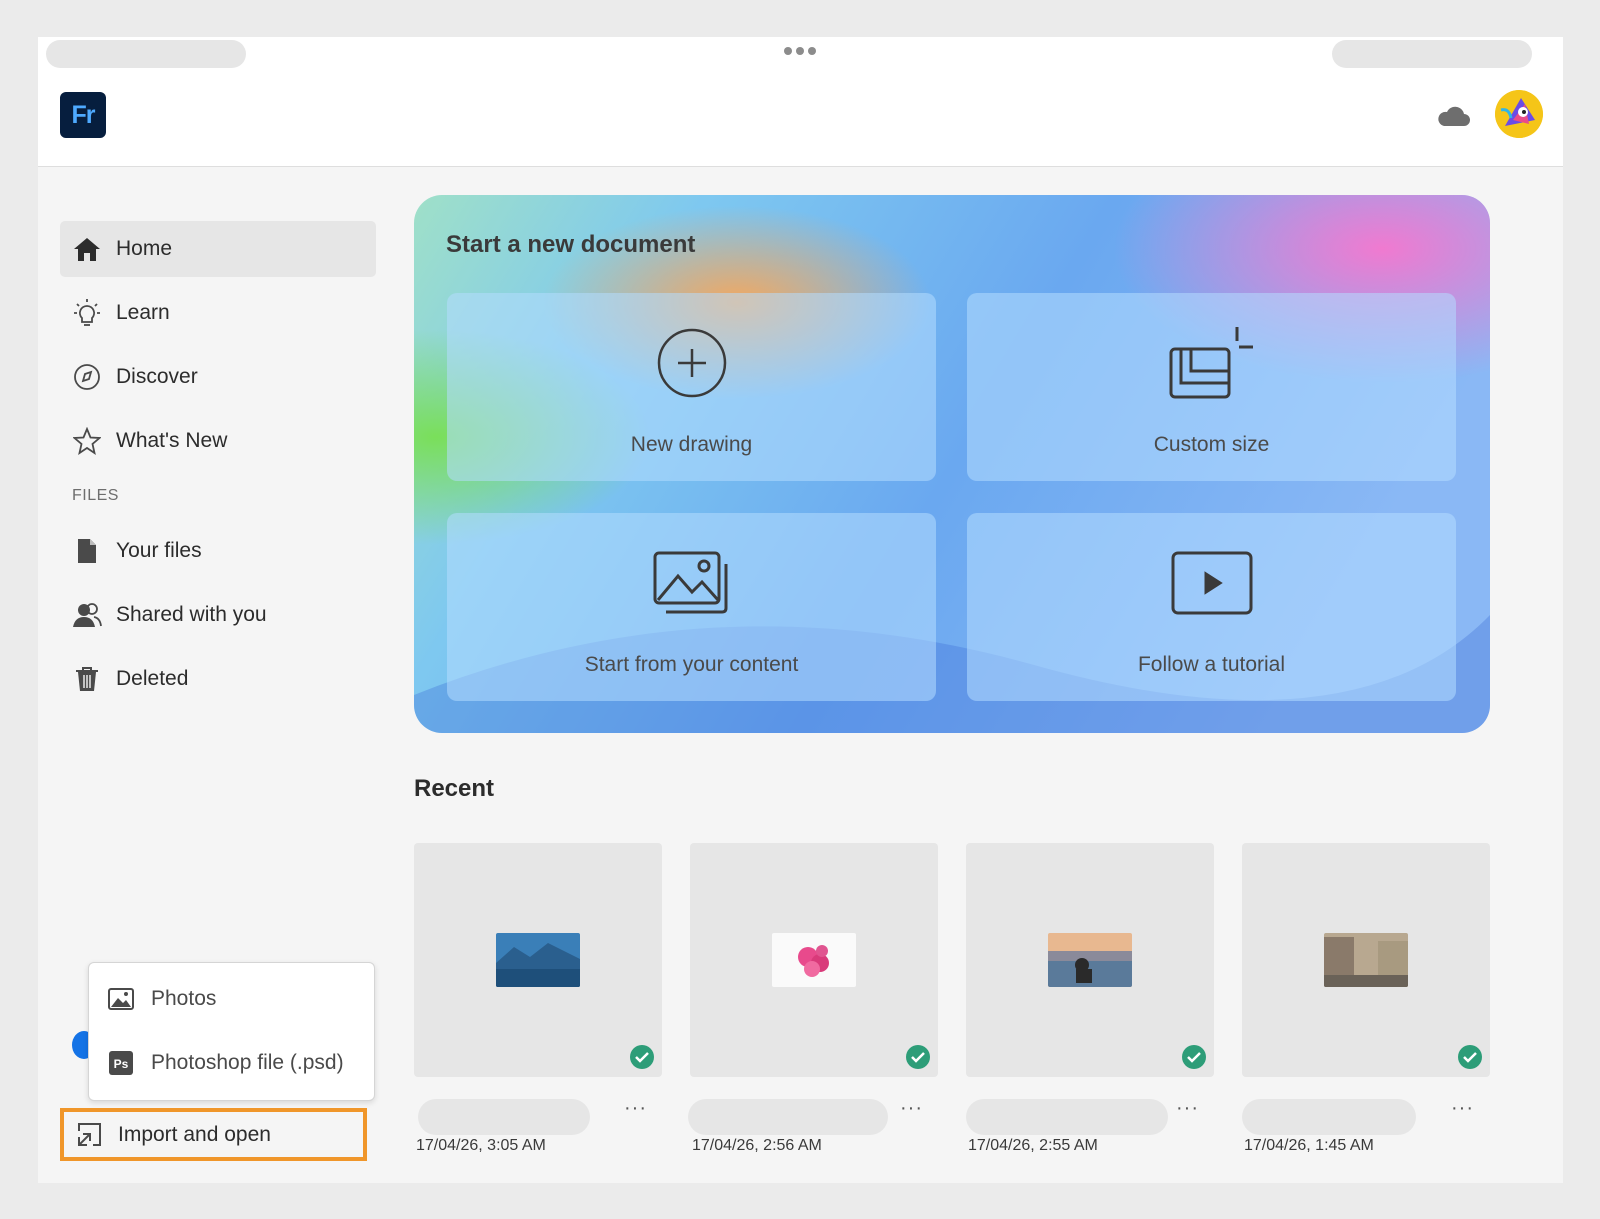 This screenshot has height=1219, width=1600. I want to click on import-menu: Photos Ps Photoshop file (.psd), so click(231, 1031).